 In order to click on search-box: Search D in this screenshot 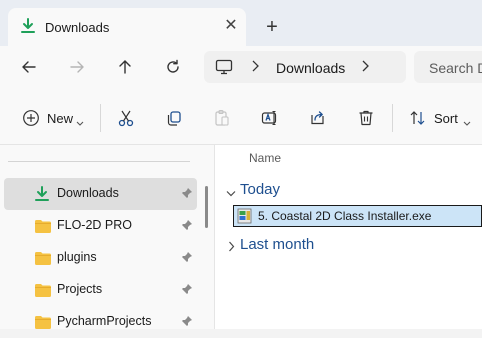, I will do `click(448, 67)`.